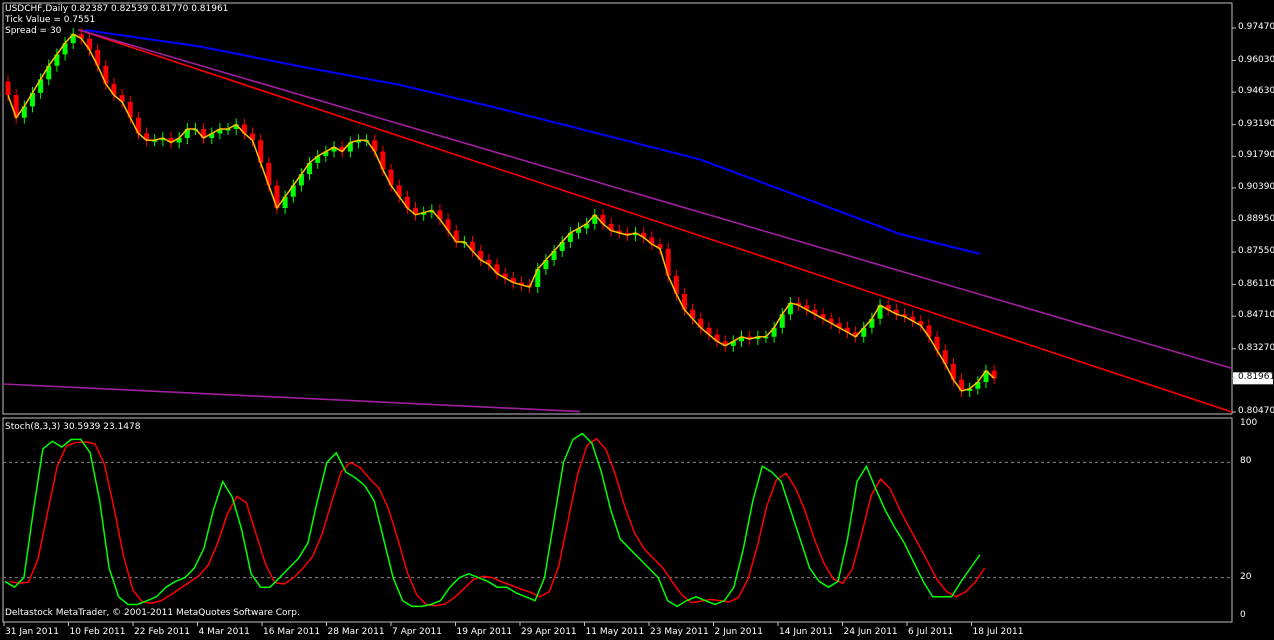 This screenshot has width=1274, height=640. I want to click on price-tick-label: 0.87550, so click(1256, 251).